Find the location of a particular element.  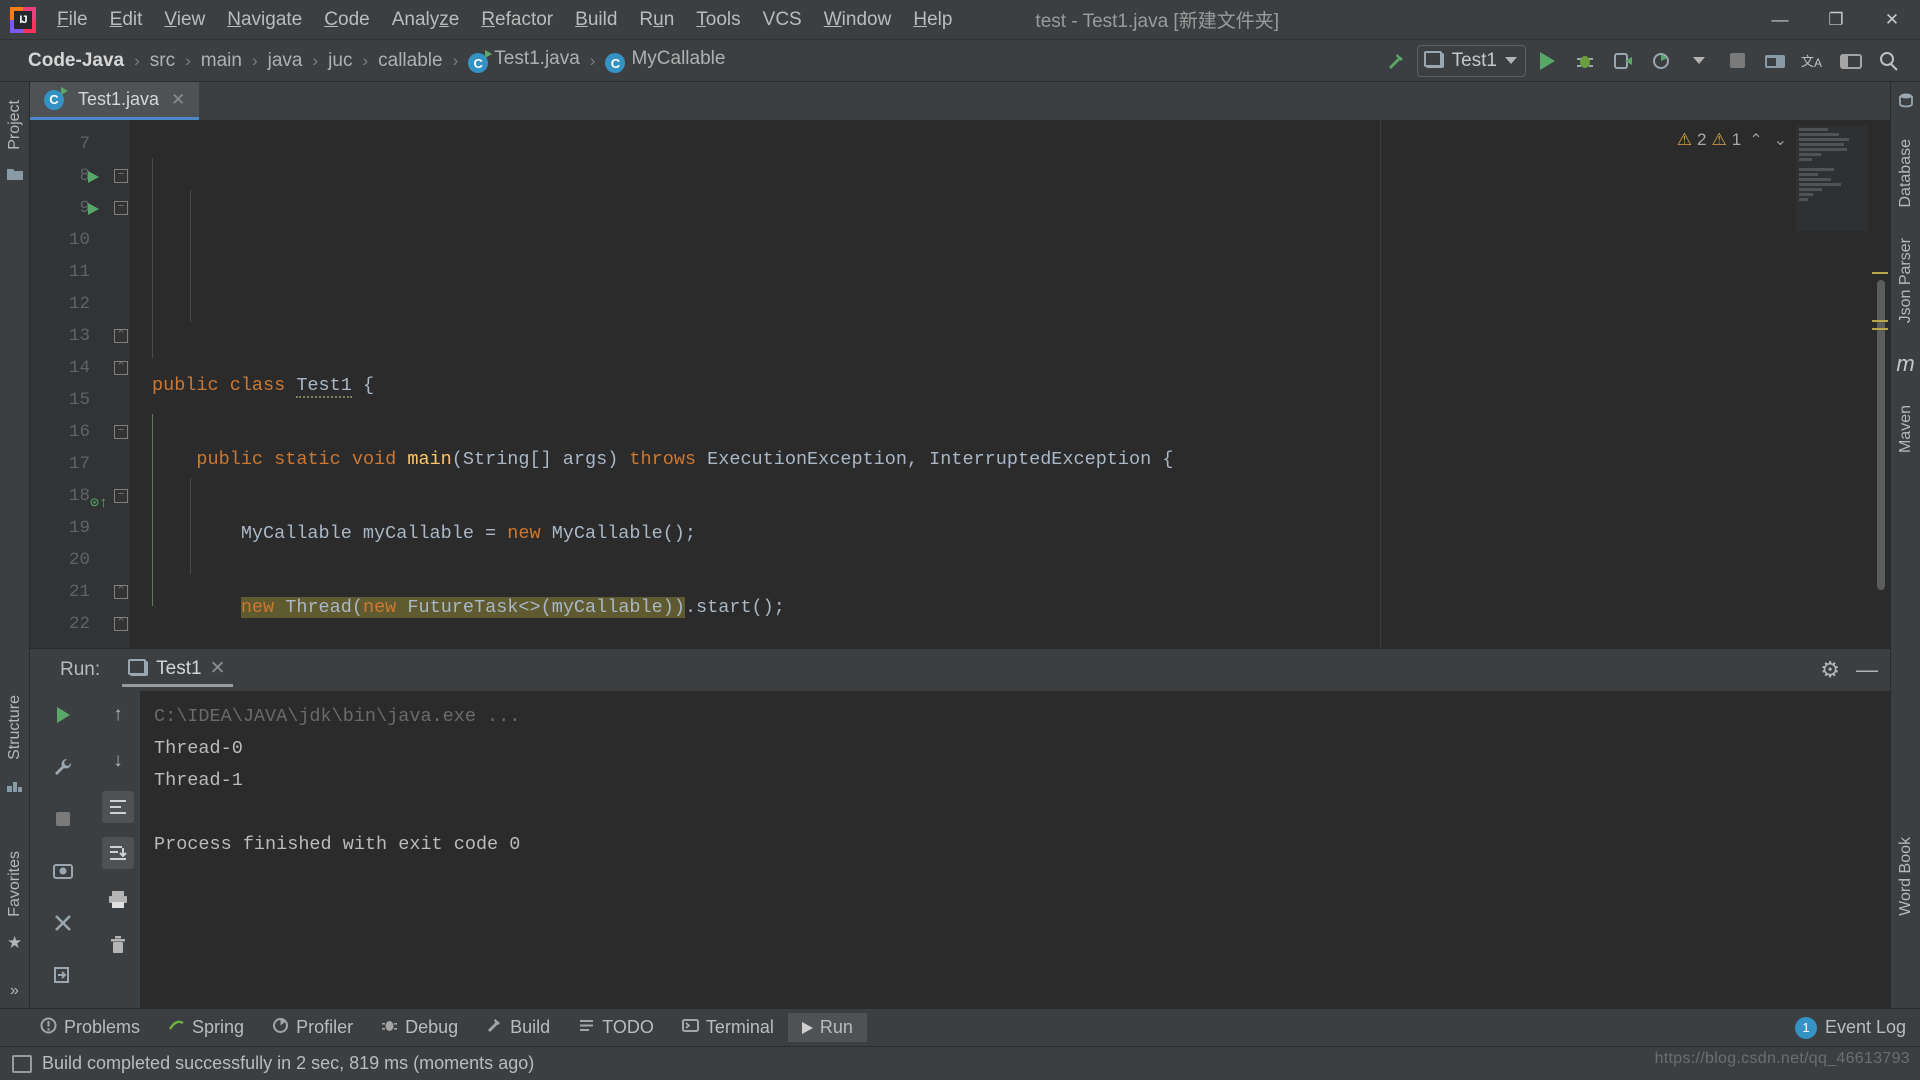

gutter-line: 22 ⌃ is located at coordinates (80, 624).